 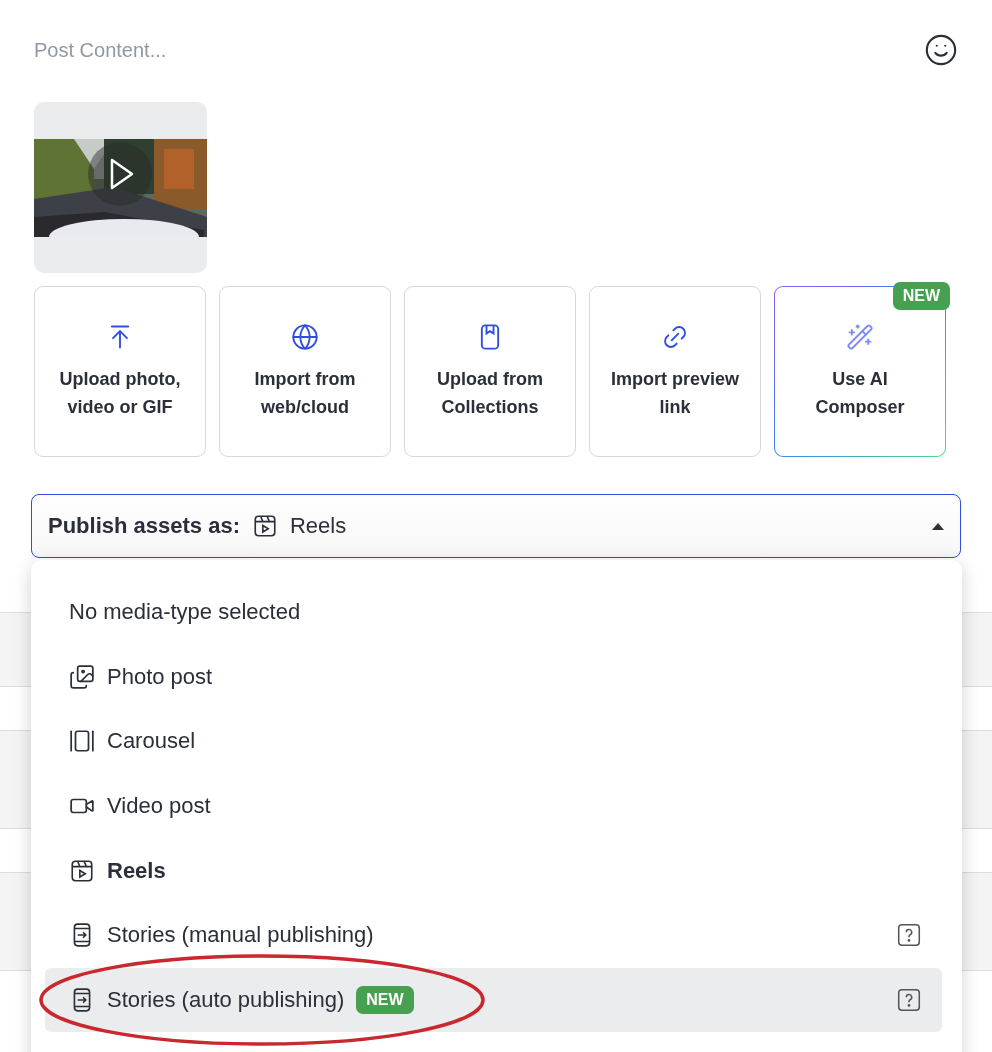 I want to click on media-source-button: Upload from Collections, so click(x=490, y=371).